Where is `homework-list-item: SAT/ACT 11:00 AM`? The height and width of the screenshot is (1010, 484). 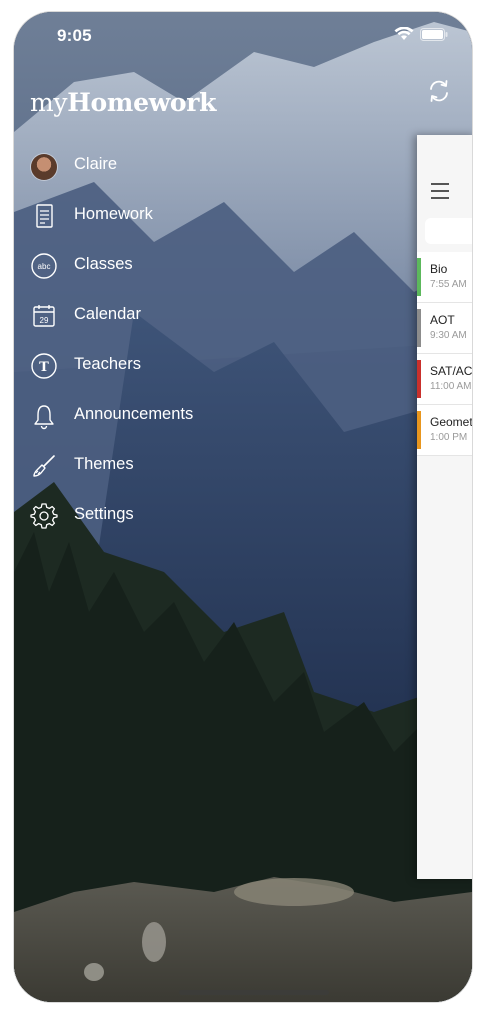 homework-list-item: SAT/ACT 11:00 AM is located at coordinates (444, 379).